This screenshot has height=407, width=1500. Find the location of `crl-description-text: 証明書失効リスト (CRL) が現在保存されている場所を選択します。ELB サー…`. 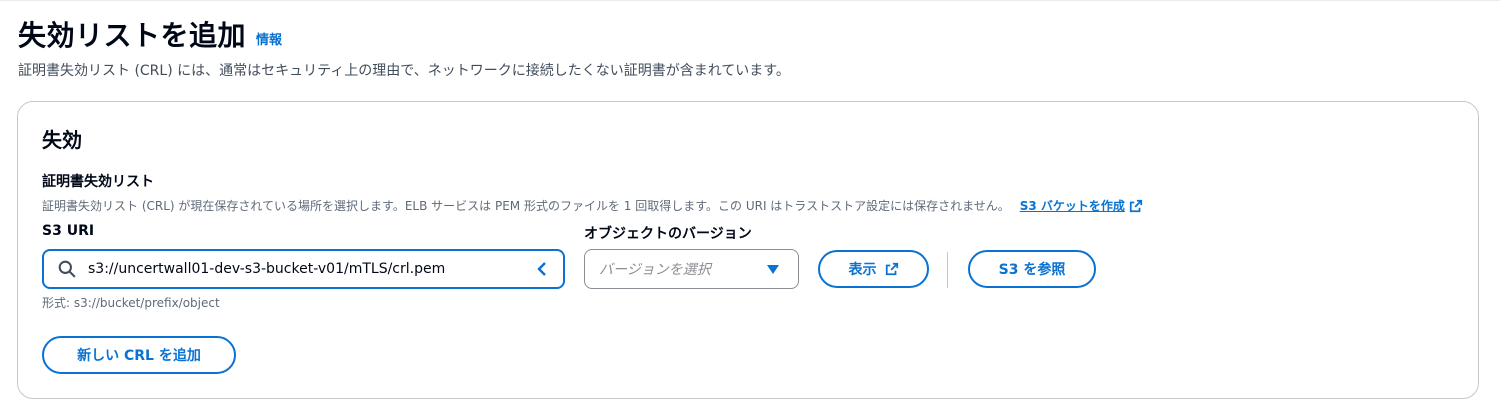

crl-description-text: 証明書失効リスト (CRL) が現在保存されている場所を選択します。ELB サー… is located at coordinates (526, 206).